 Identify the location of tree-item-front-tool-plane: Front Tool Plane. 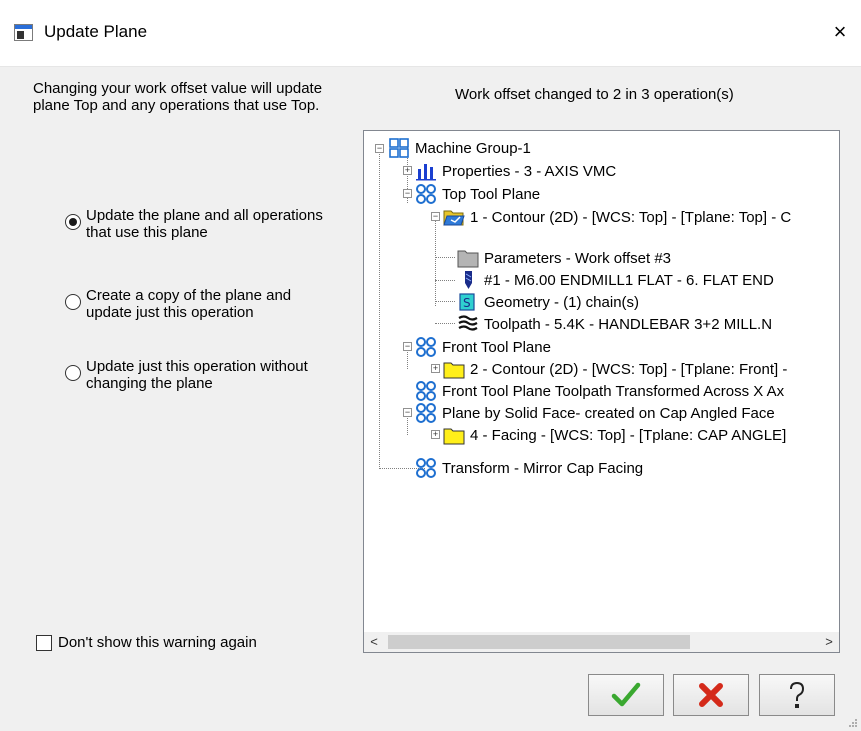
(483, 347).